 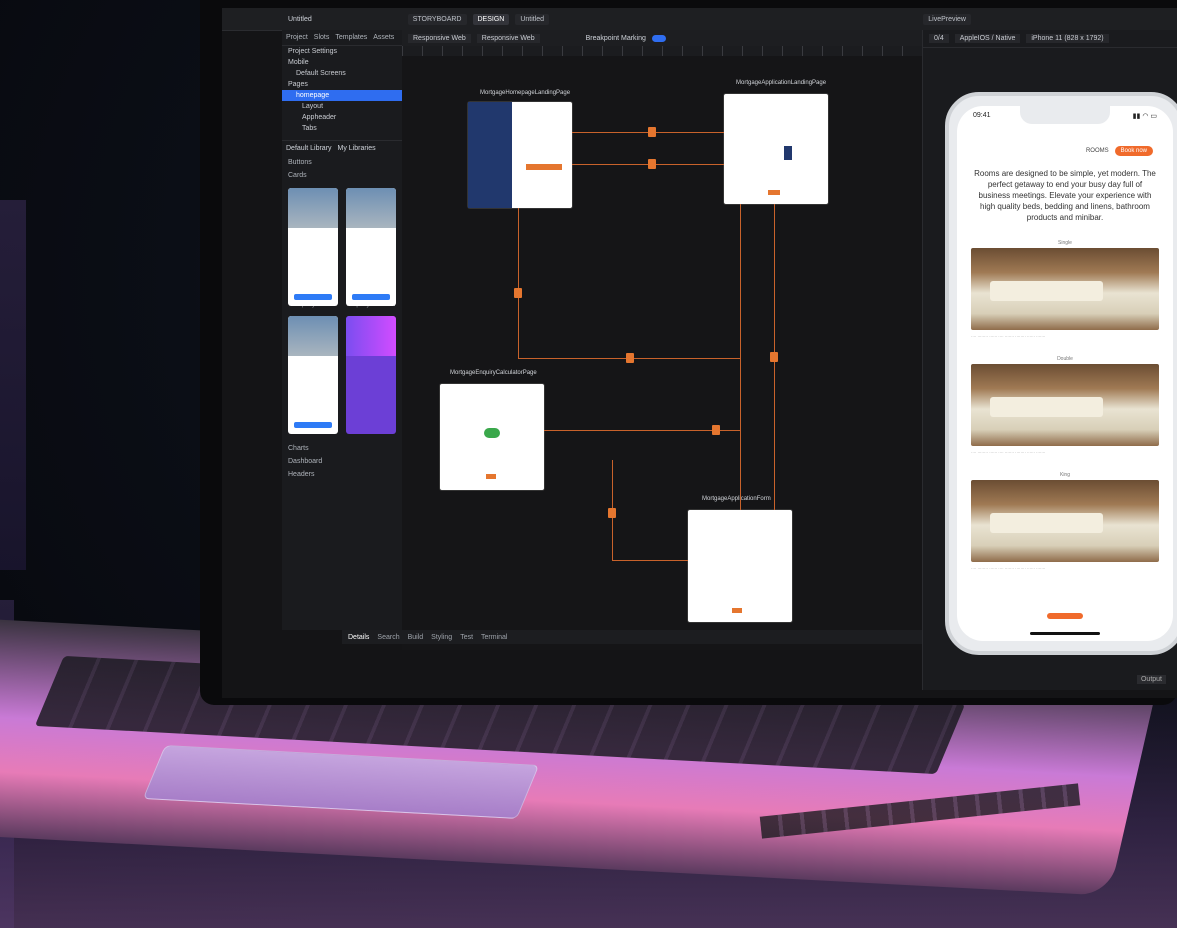 I want to click on tree-item: Project Settings, so click(x=342, y=51).